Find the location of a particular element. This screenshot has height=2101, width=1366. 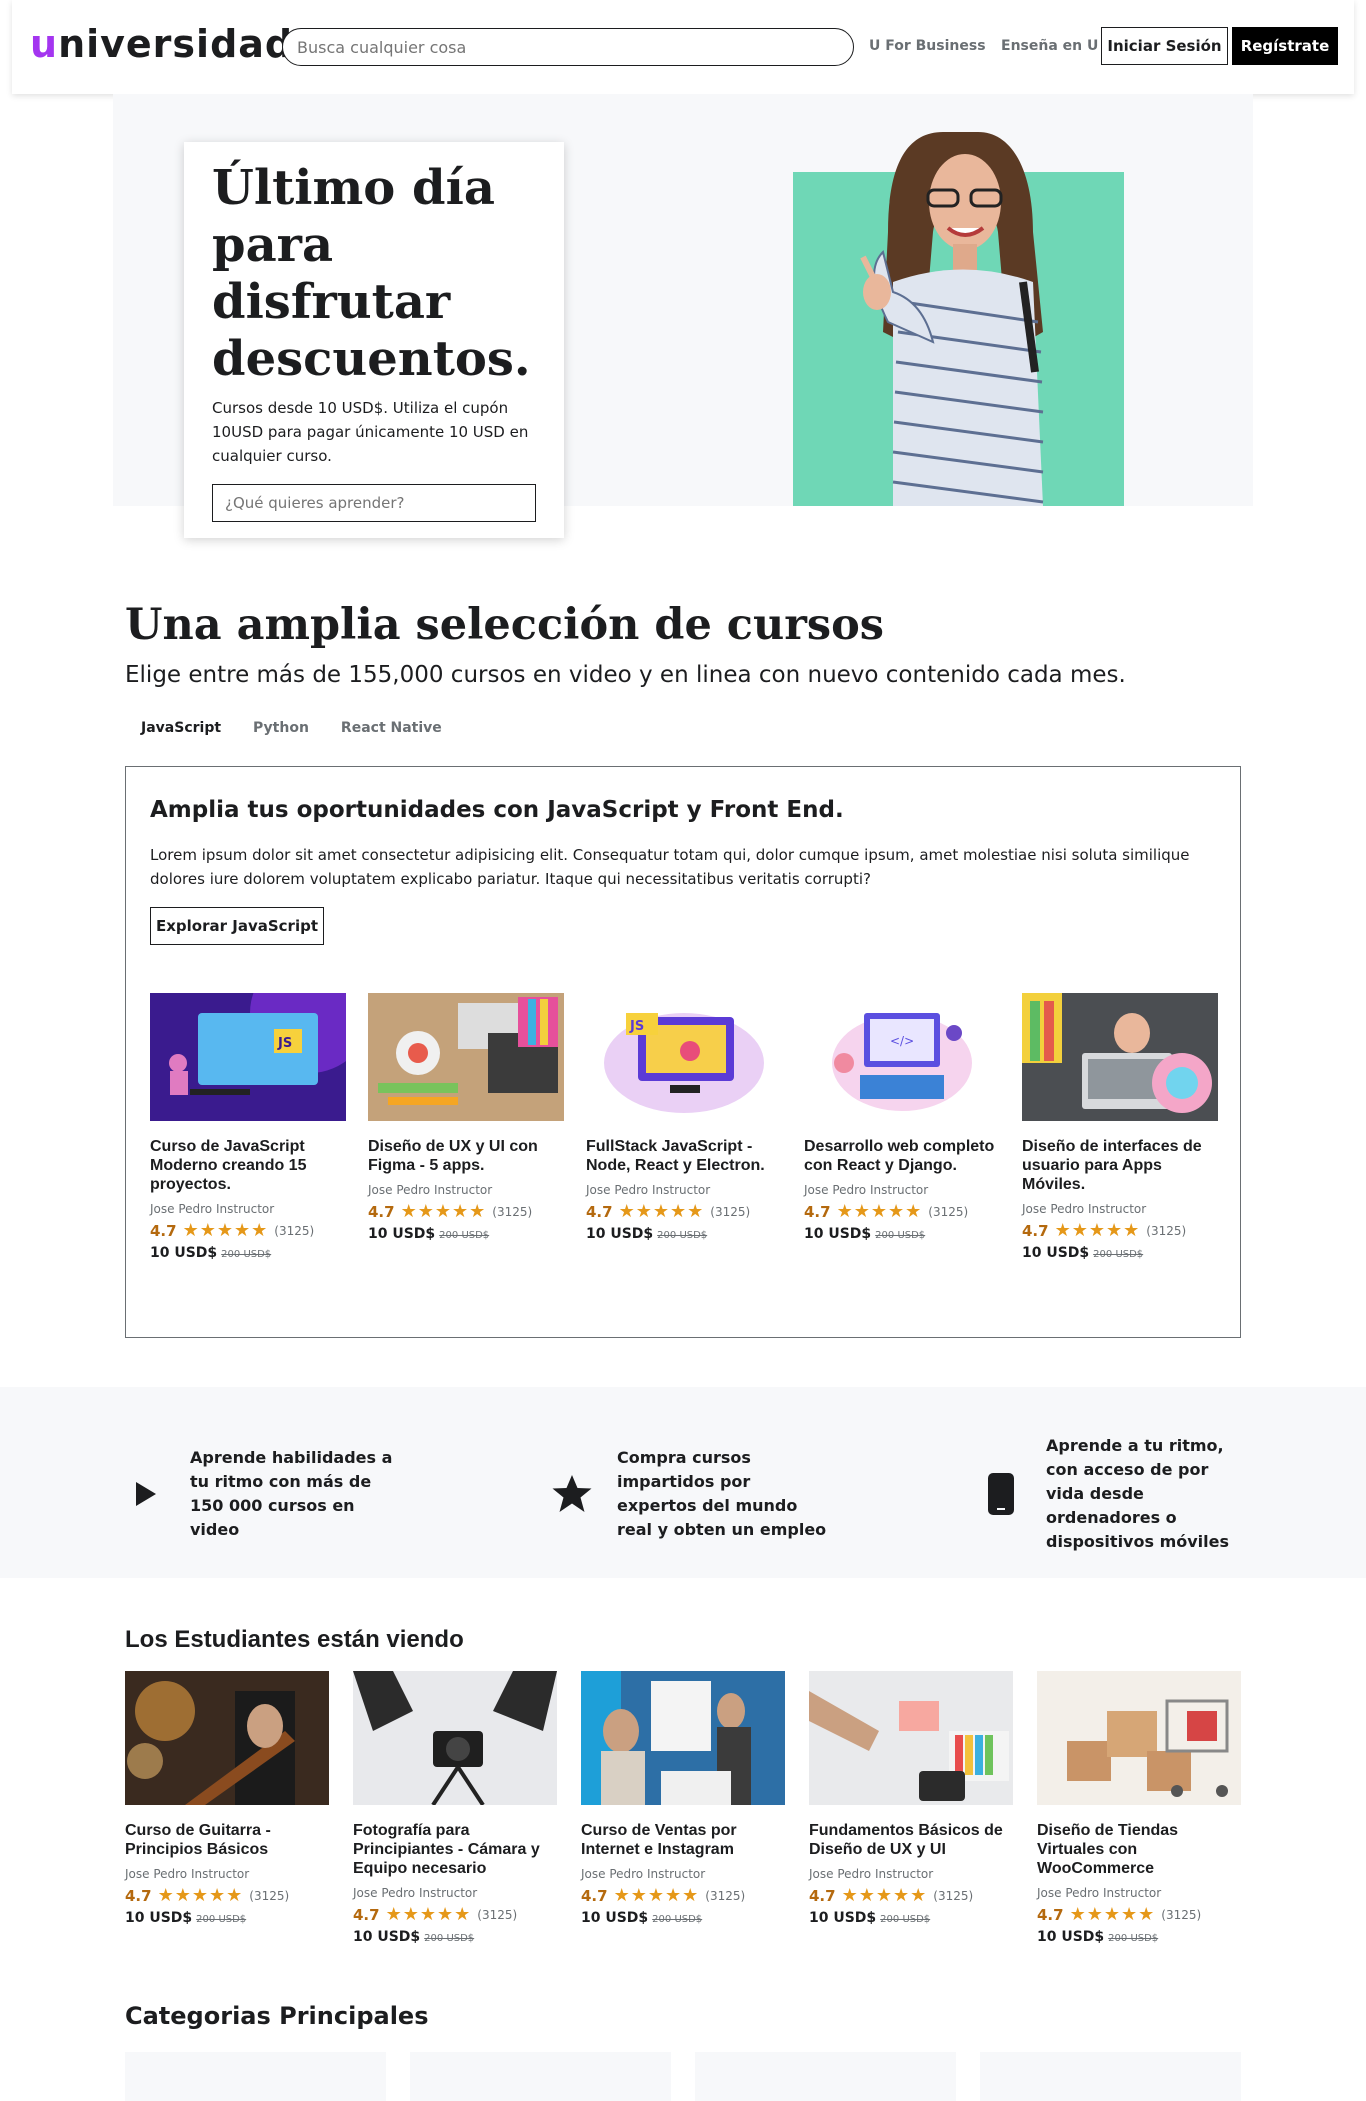

tab-javascript: JavaScript is located at coordinates (181, 728).